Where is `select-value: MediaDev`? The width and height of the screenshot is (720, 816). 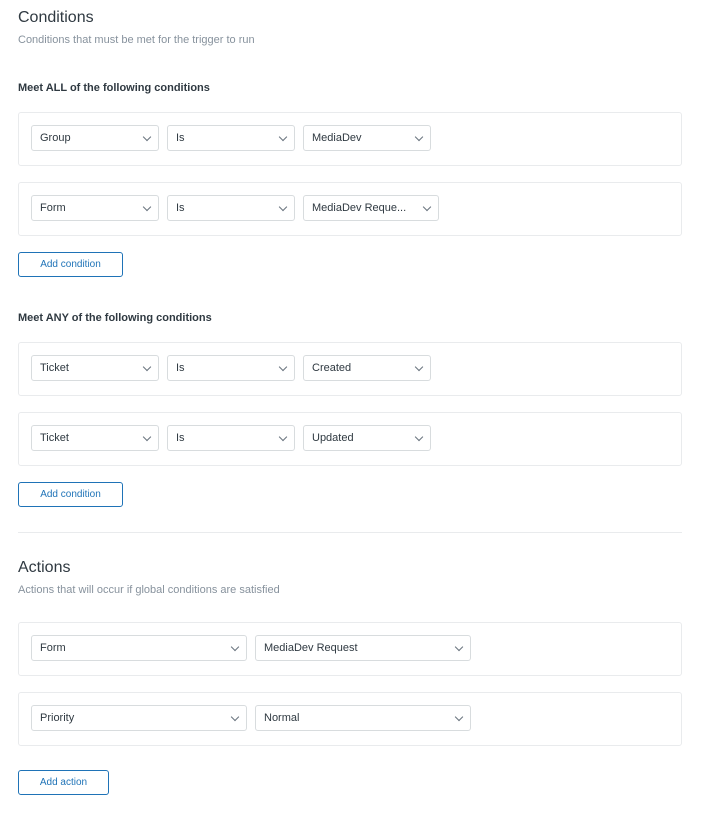 select-value: MediaDev is located at coordinates (337, 138).